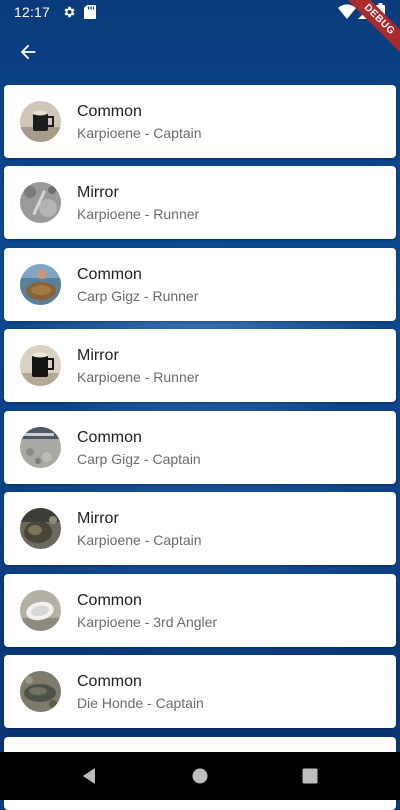 This screenshot has width=400, height=810. I want to click on arrow-back-icon, so click(28, 52).